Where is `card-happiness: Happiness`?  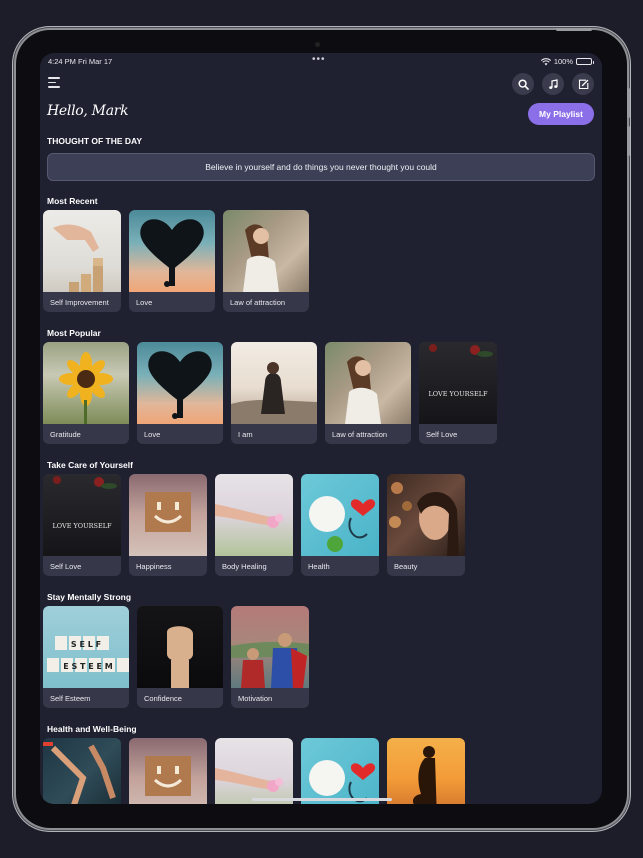
card-happiness: Happiness is located at coordinates (168, 525).